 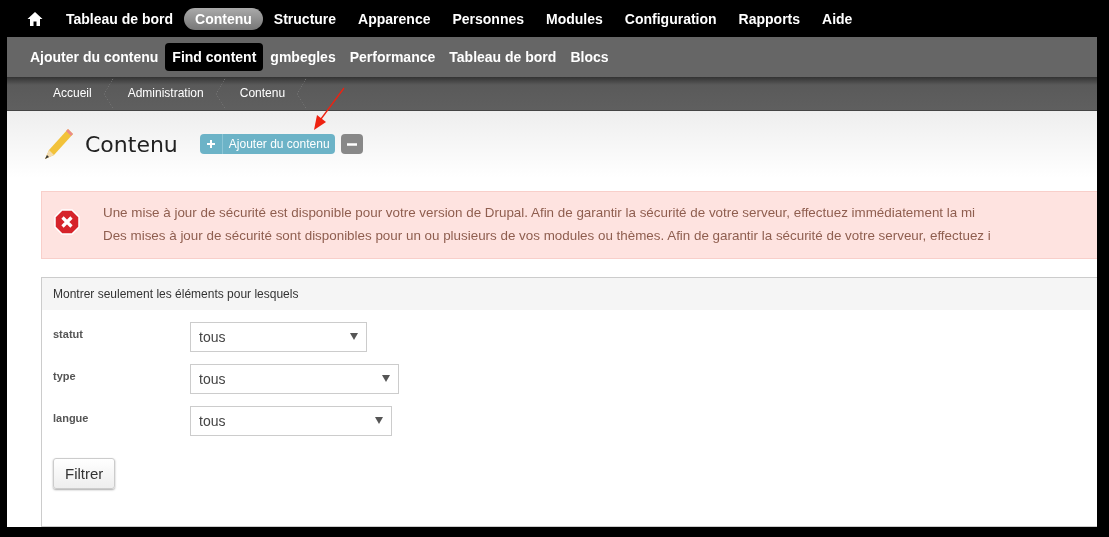 I want to click on error-message: Des mises à jour de sécurité sont disponibles pour un ou plusieurs de vos modules ou thèmes. Afin de garantir la sécurité de votre serveur, effectuez i, so click(x=547, y=235).